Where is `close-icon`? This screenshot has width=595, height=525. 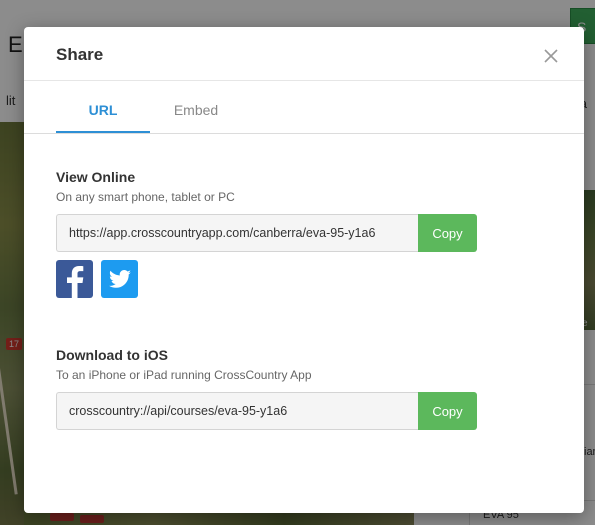
close-icon is located at coordinates (551, 56).